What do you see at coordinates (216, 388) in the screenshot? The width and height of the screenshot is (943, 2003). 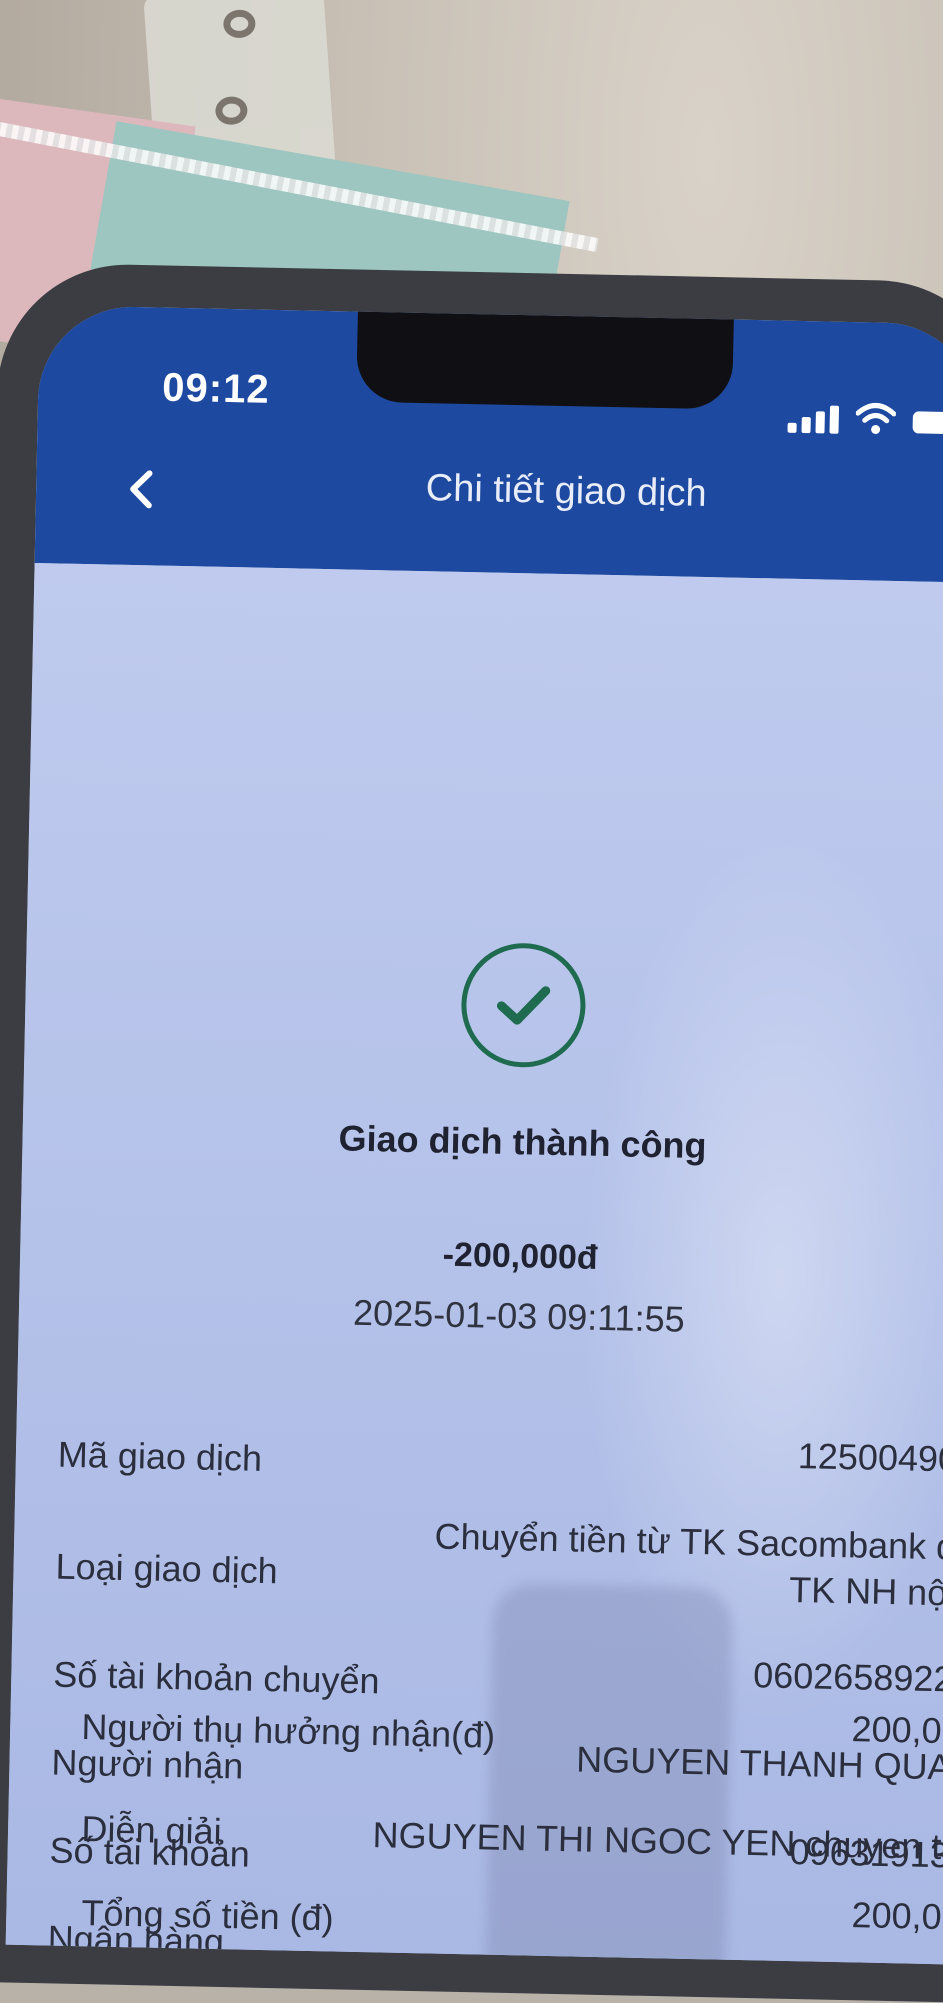 I see `status-time: 09:12` at bounding box center [216, 388].